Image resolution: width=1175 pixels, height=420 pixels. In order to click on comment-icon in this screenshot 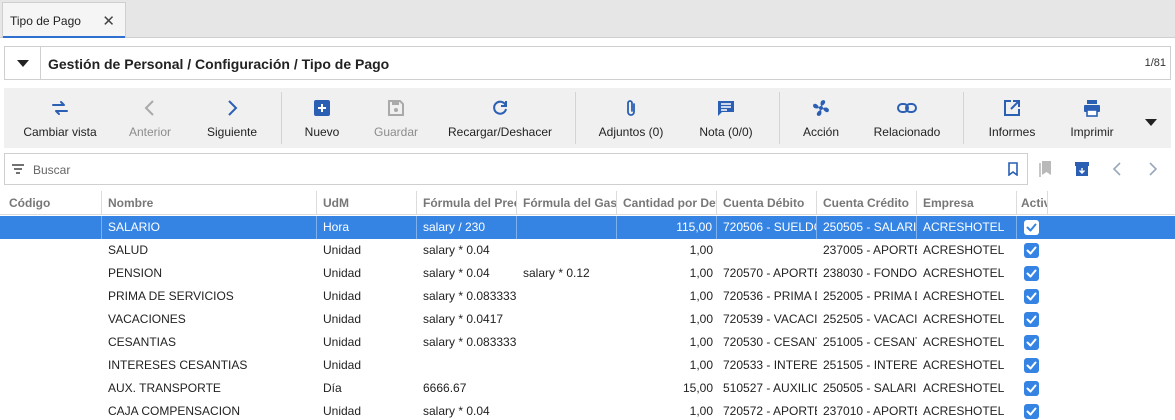, I will do `click(726, 108)`.